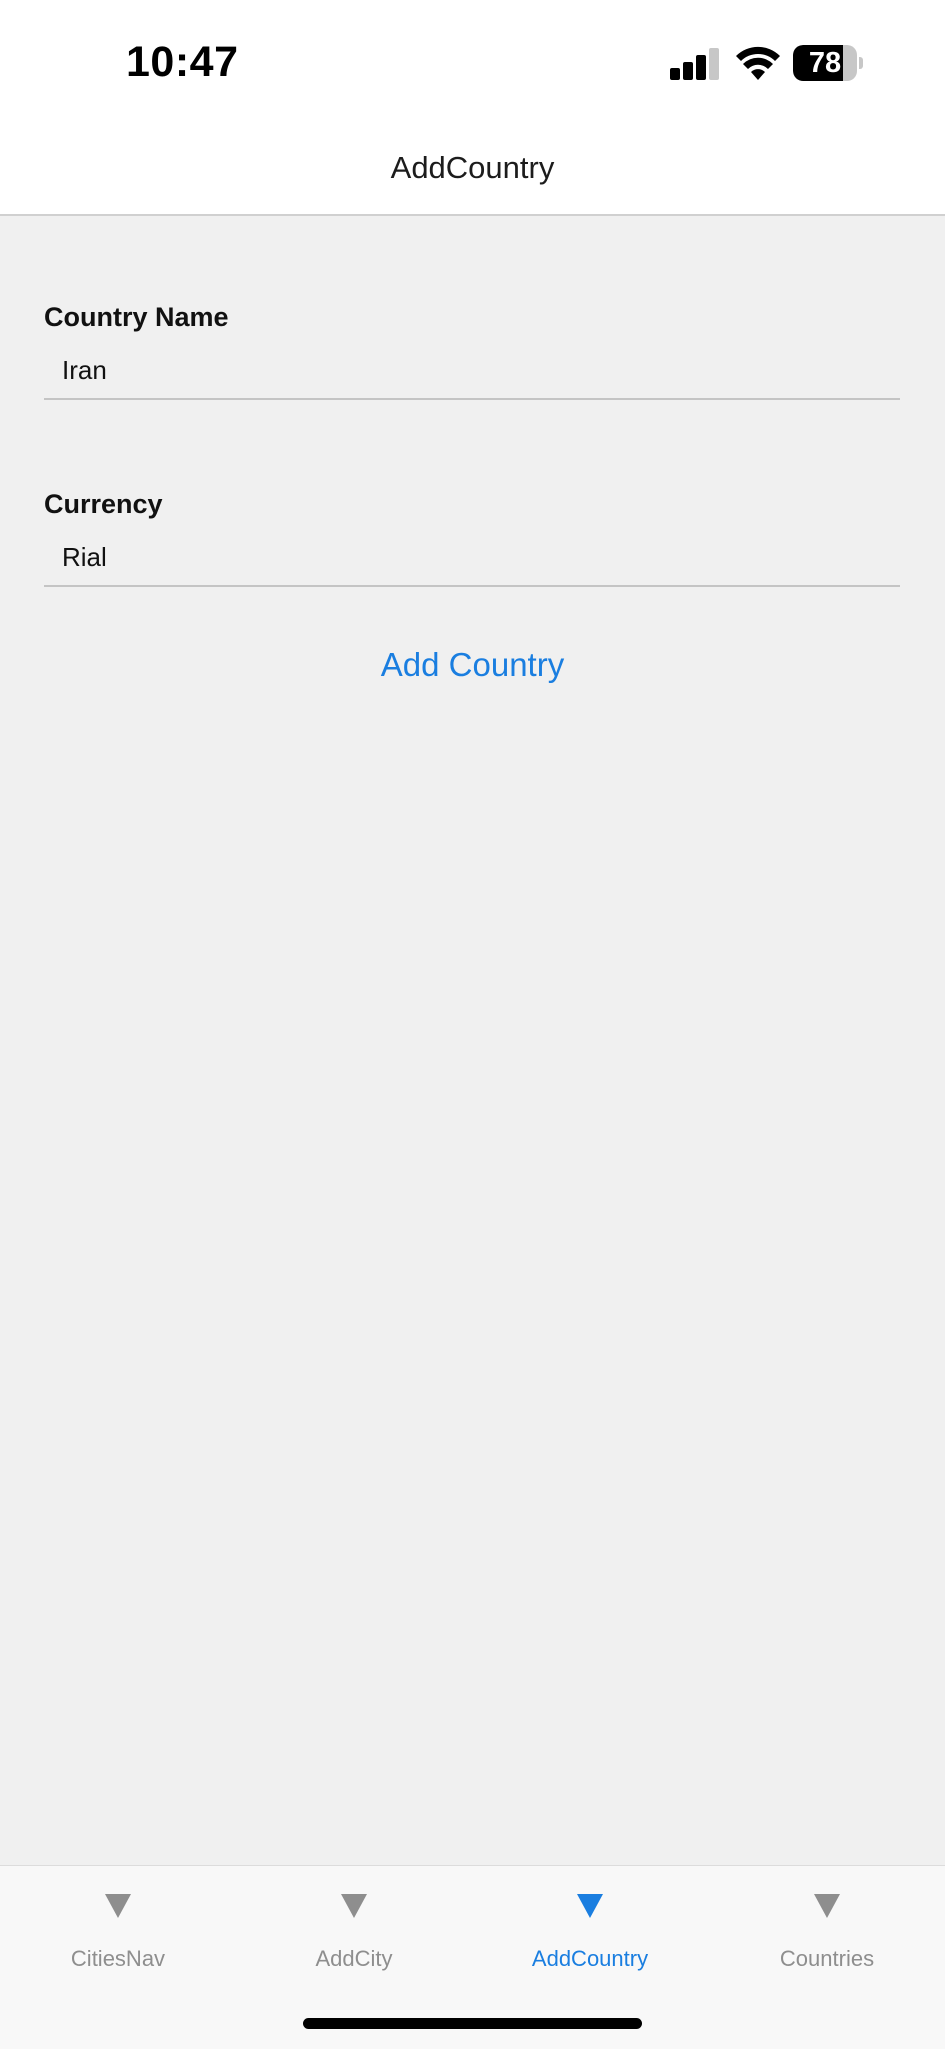 This screenshot has width=945, height=2049. Describe the element at coordinates (354, 1925) in the screenshot. I see `tab-addcity: AddCity` at that location.